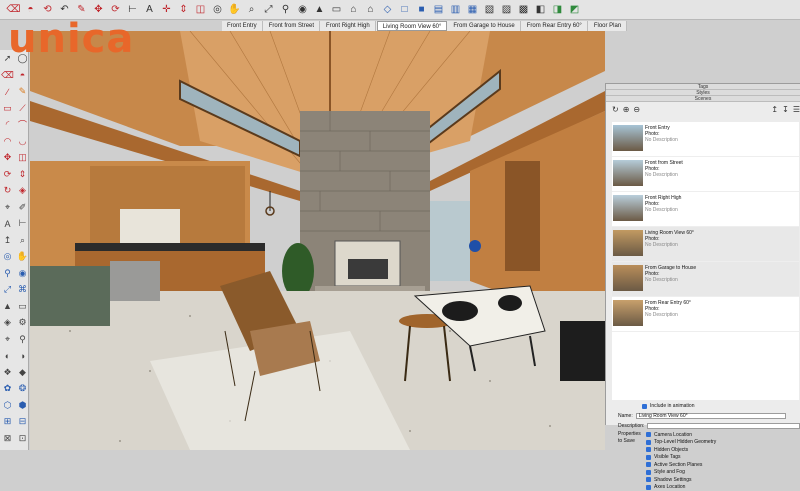  Describe the element at coordinates (555, 26) in the screenshot. I see `scene-tab: From Rear Entry 60°` at that location.